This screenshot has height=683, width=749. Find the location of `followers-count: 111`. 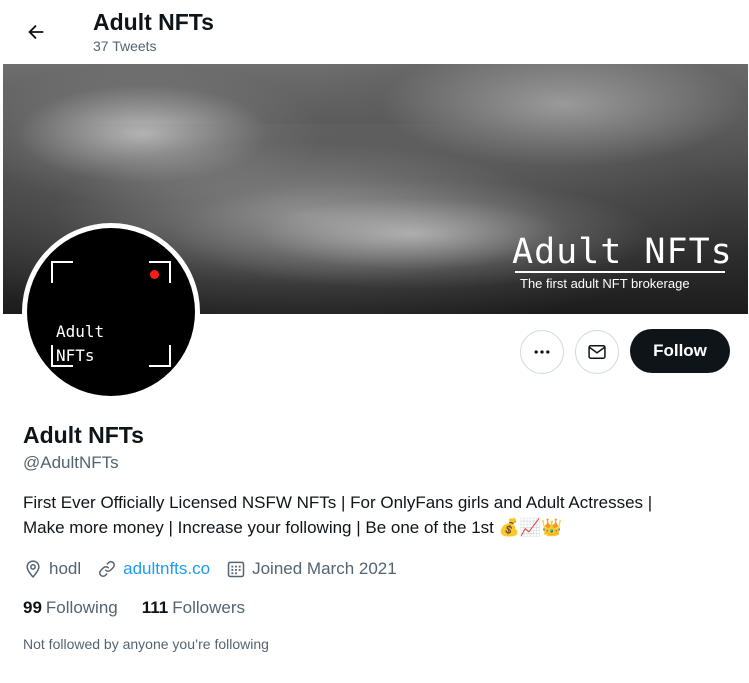

followers-count: 111 is located at coordinates (155, 607).